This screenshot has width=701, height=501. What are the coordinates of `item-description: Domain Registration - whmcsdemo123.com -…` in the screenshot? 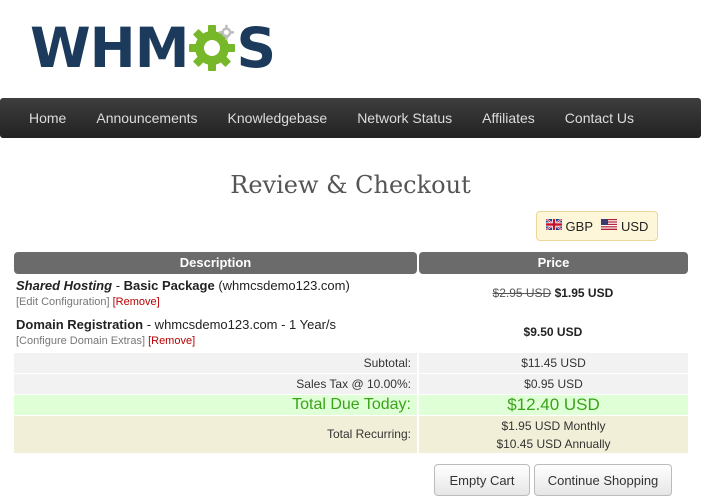 It's located at (216, 332).